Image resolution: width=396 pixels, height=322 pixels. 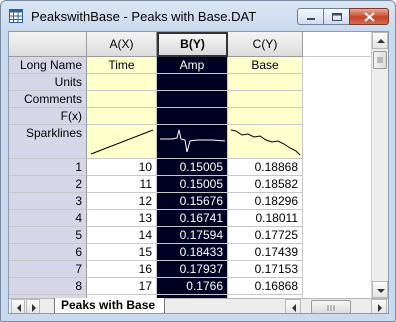 I want to click on data-cell-c: 0.16868, so click(x=265, y=286).